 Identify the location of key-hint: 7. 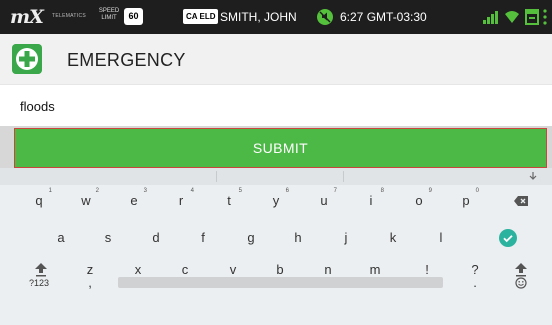
(335, 191).